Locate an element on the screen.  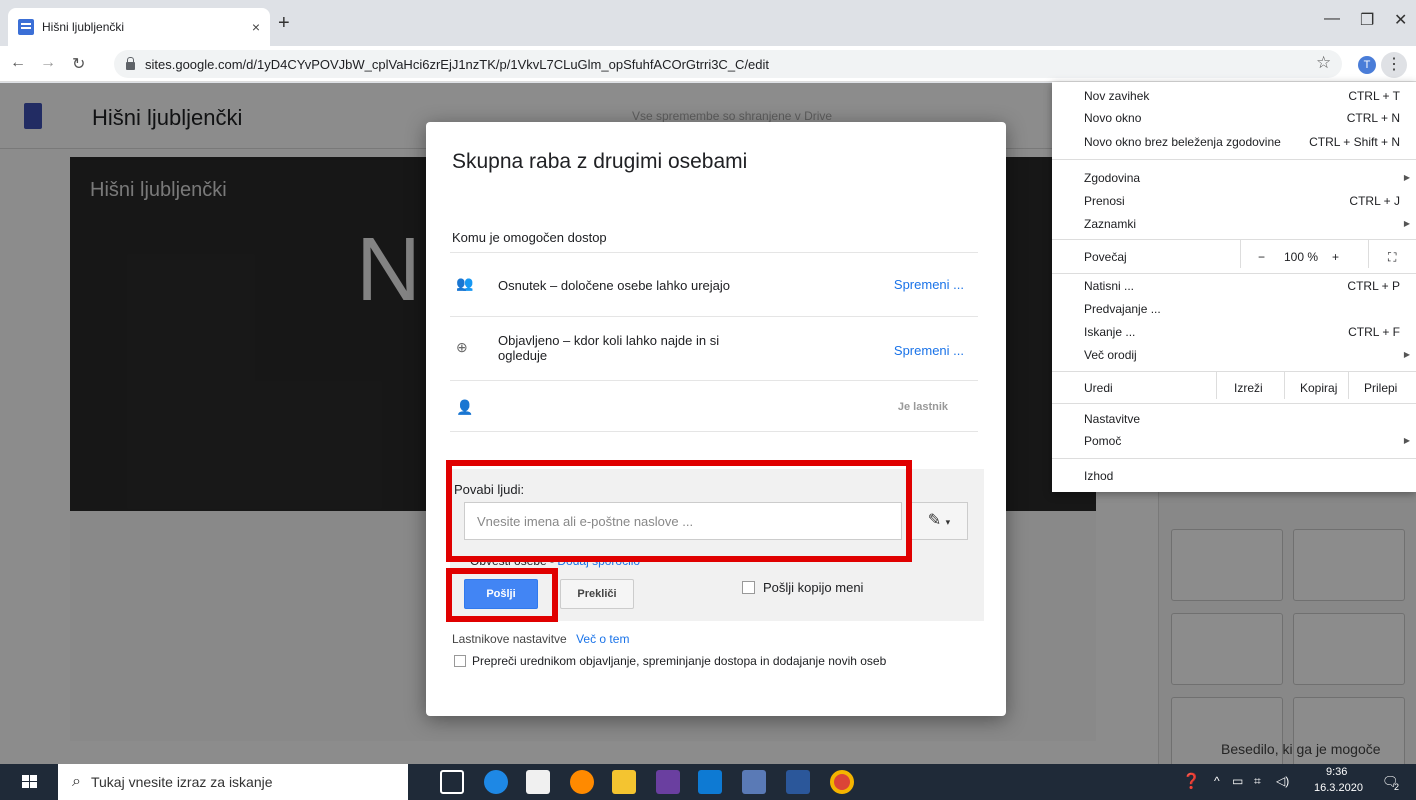
cancel-button: Prekliči is located at coordinates (597, 594).